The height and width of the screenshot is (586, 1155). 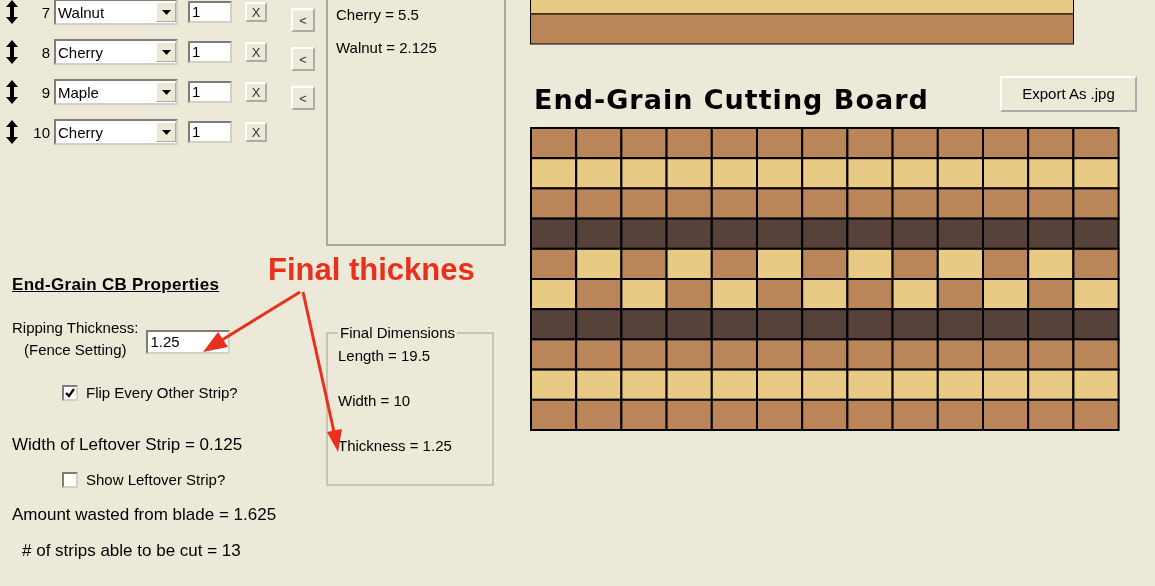 What do you see at coordinates (375, 400) in the screenshot?
I see `dimension-text: Width = 10` at bounding box center [375, 400].